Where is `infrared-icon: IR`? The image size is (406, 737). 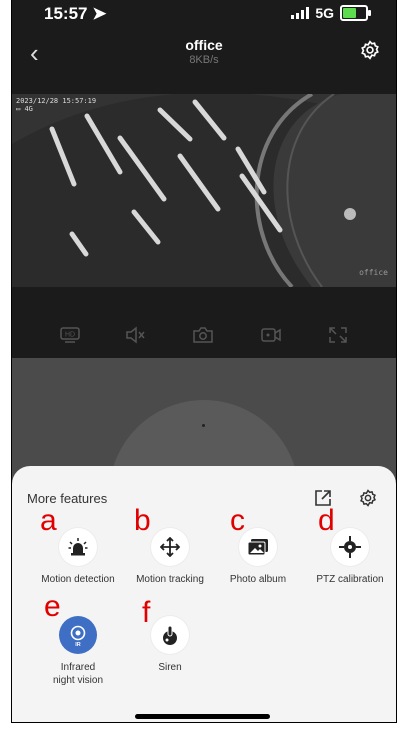
infrared-icon: IR is located at coordinates (78, 636).